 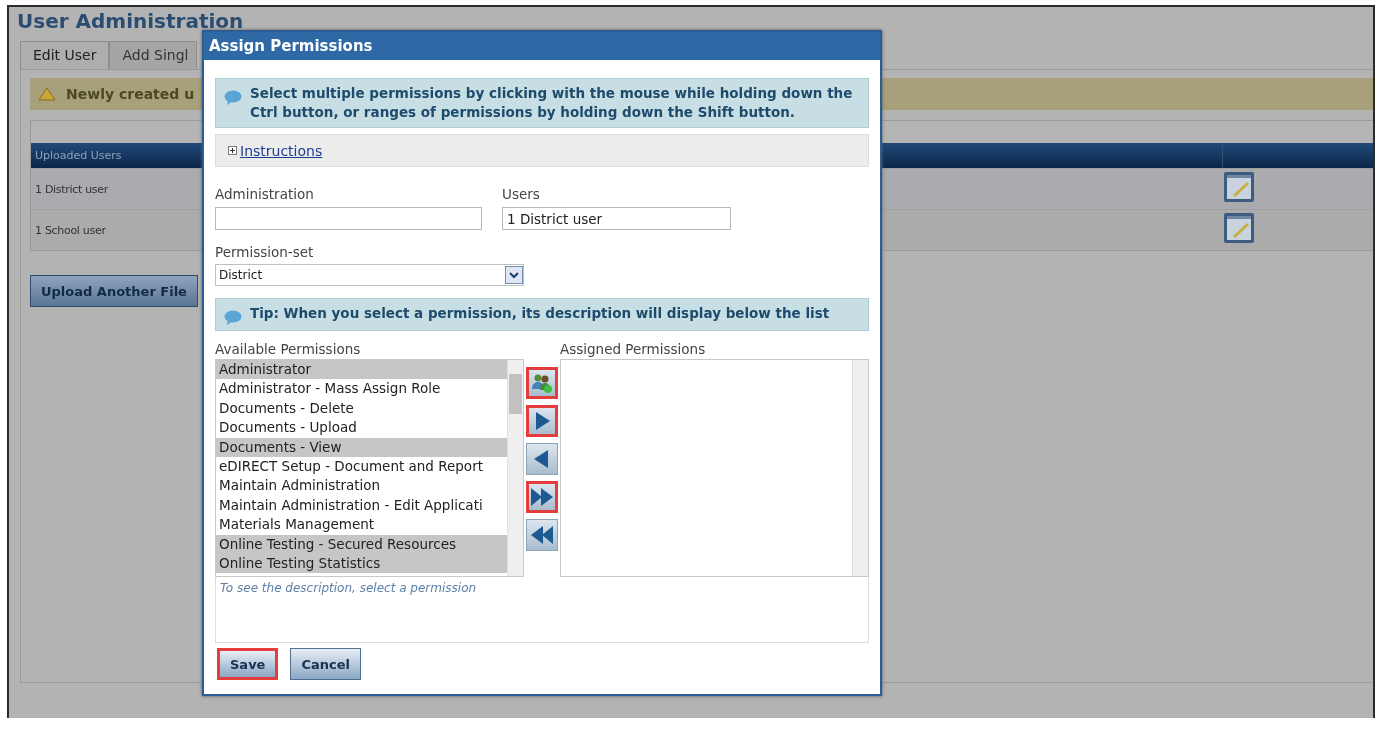 I want to click on users-add-icon, so click(x=542, y=383).